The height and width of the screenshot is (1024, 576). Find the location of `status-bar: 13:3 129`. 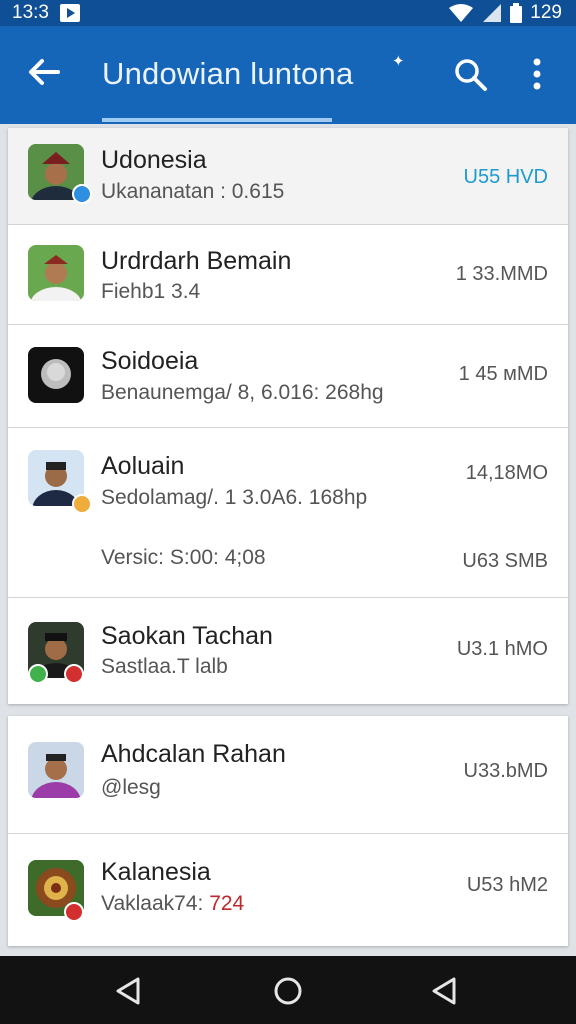

status-bar: 13:3 129 is located at coordinates (288, 13).